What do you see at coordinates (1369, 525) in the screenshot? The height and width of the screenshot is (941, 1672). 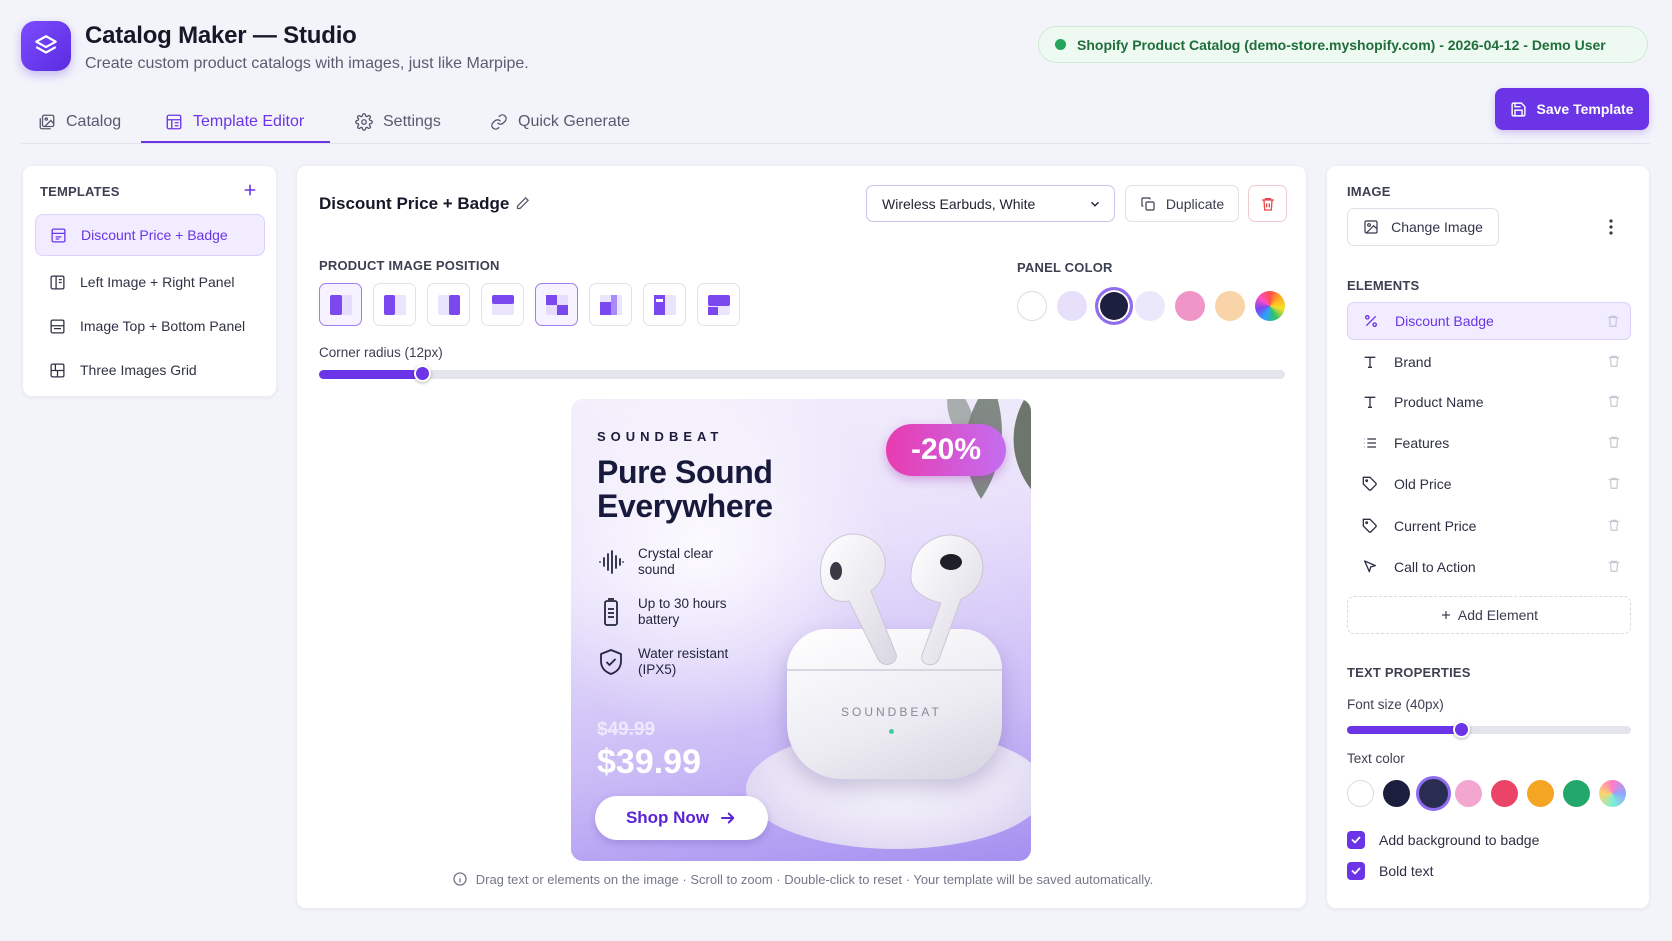 I see `tag-icon` at bounding box center [1369, 525].